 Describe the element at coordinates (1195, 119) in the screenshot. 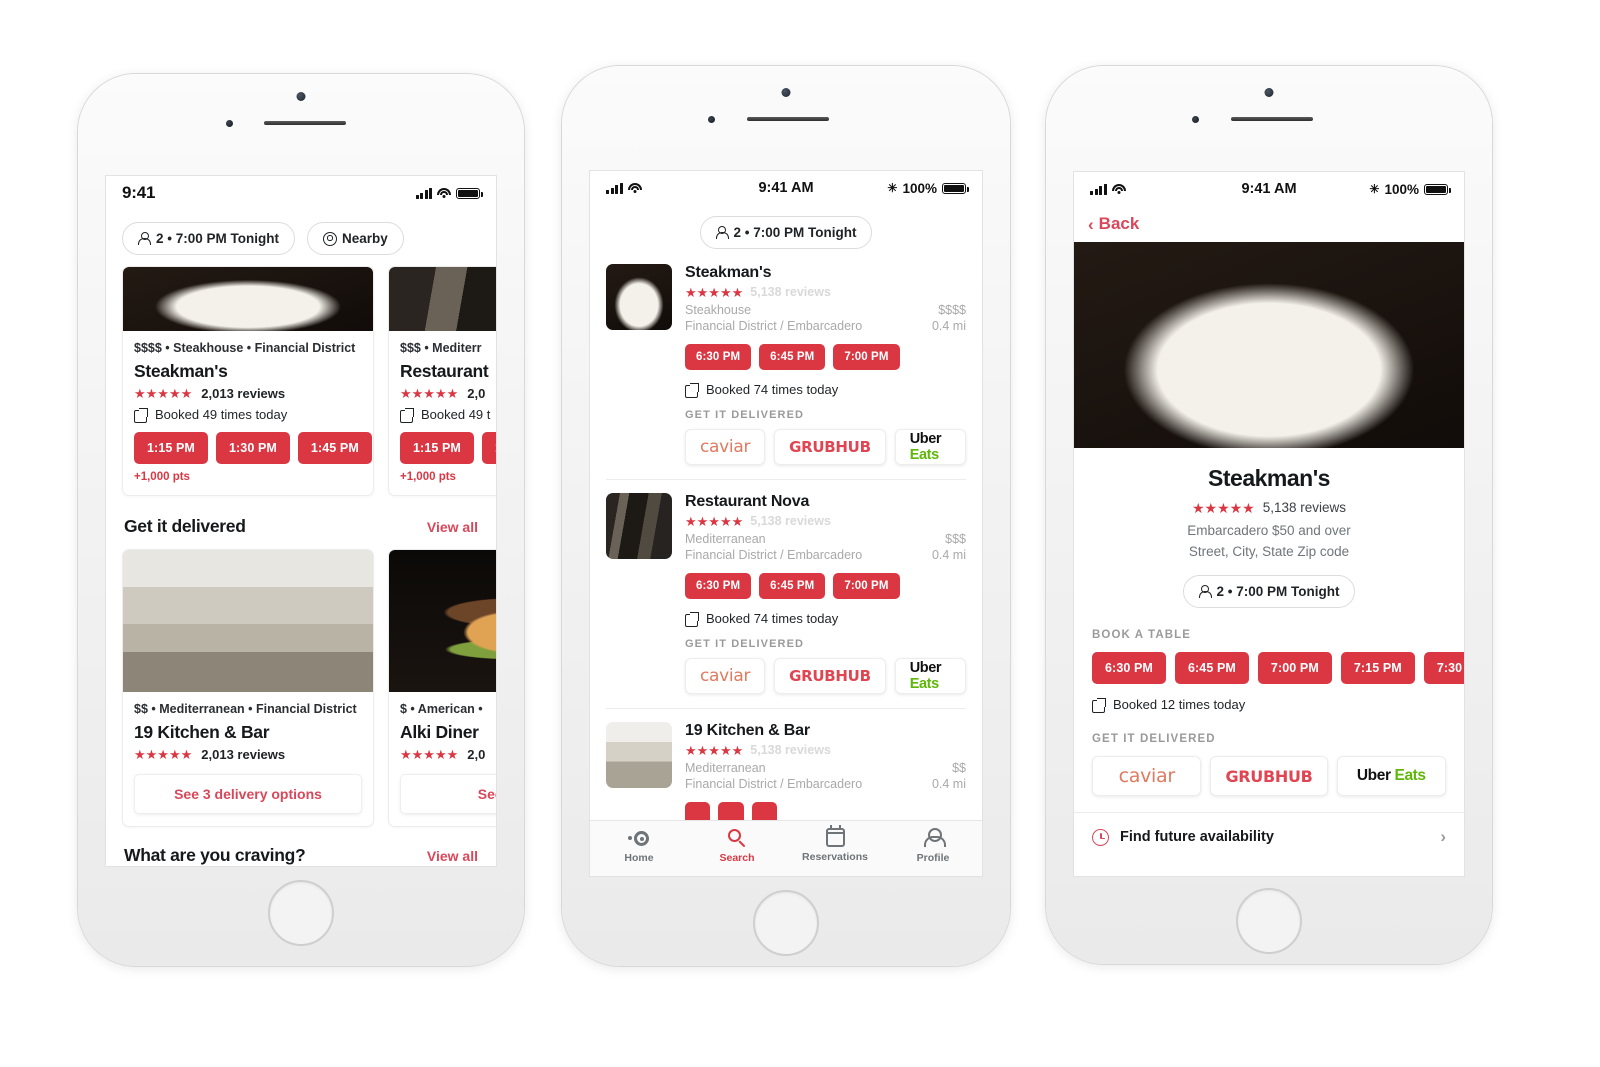

I see `proximity-sensor-icon` at that location.